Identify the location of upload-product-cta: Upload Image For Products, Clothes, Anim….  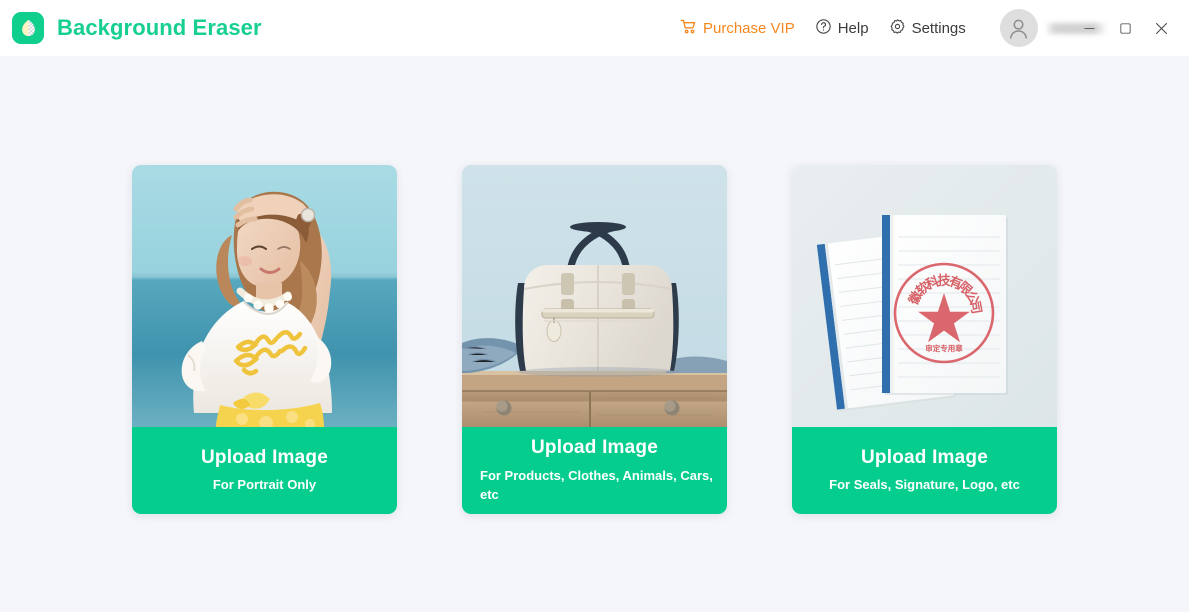
(594, 470).